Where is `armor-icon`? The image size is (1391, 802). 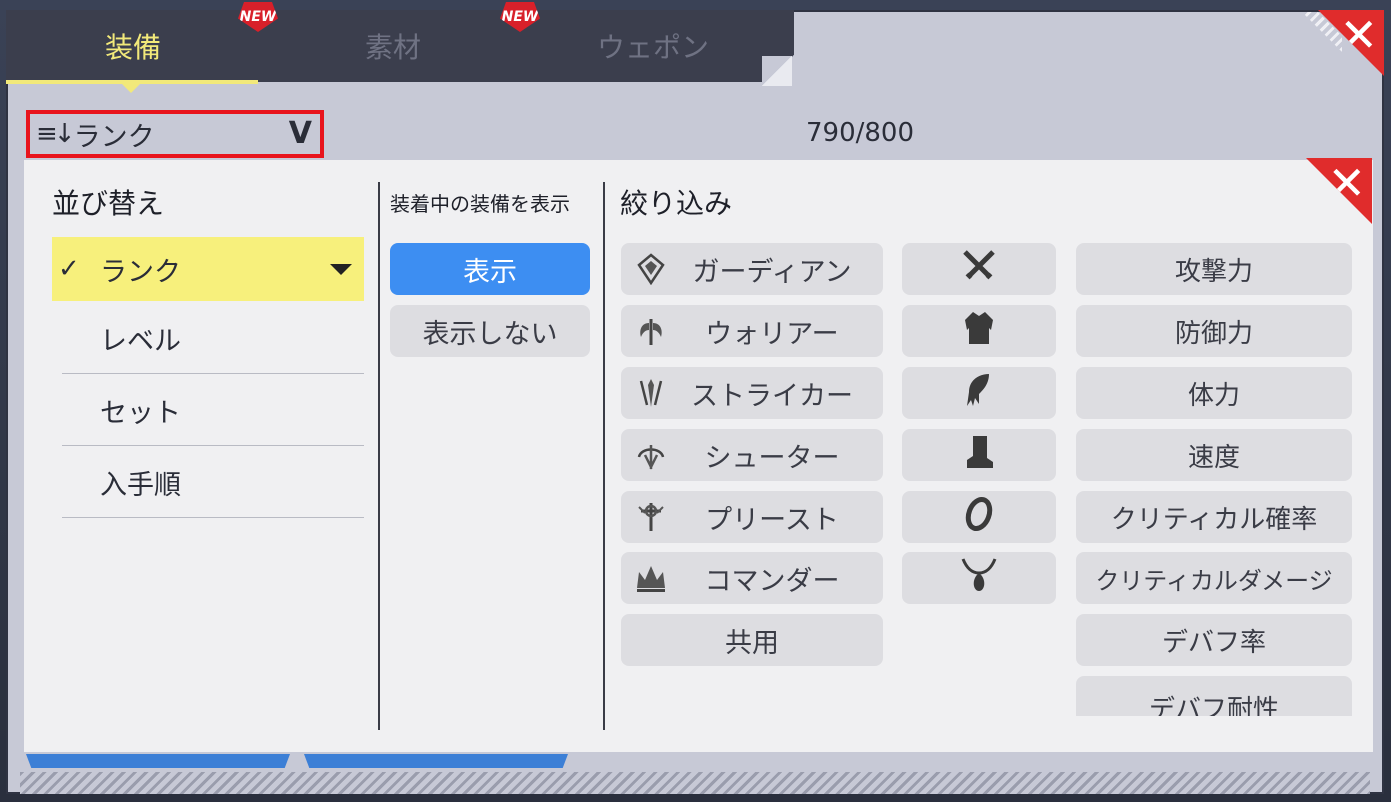 armor-icon is located at coordinates (979, 331).